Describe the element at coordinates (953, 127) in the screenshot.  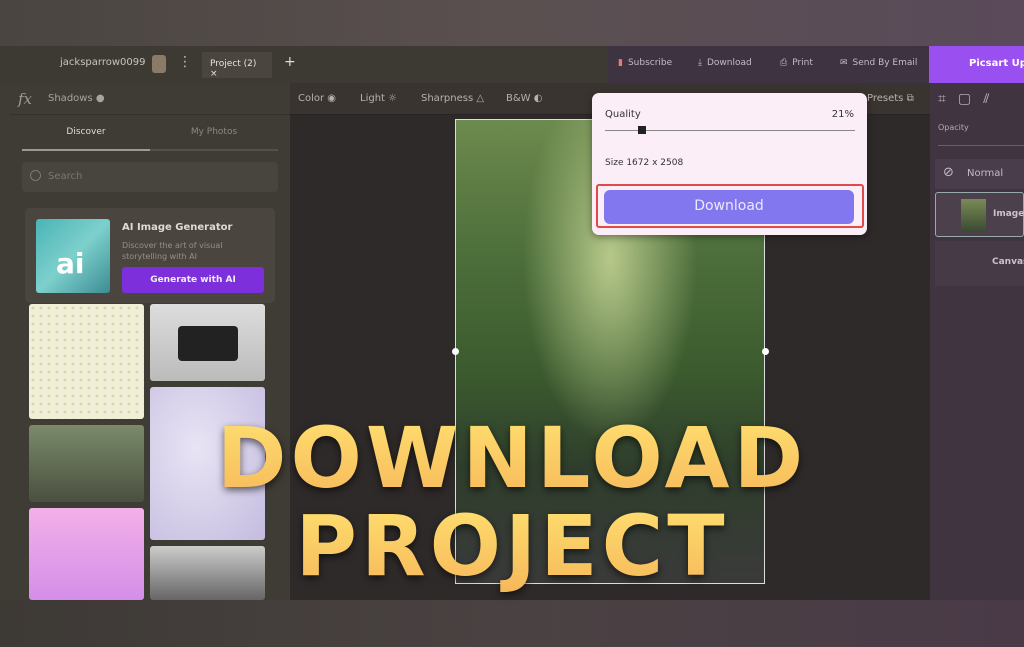
I see `opacity-label: Opacity` at that location.